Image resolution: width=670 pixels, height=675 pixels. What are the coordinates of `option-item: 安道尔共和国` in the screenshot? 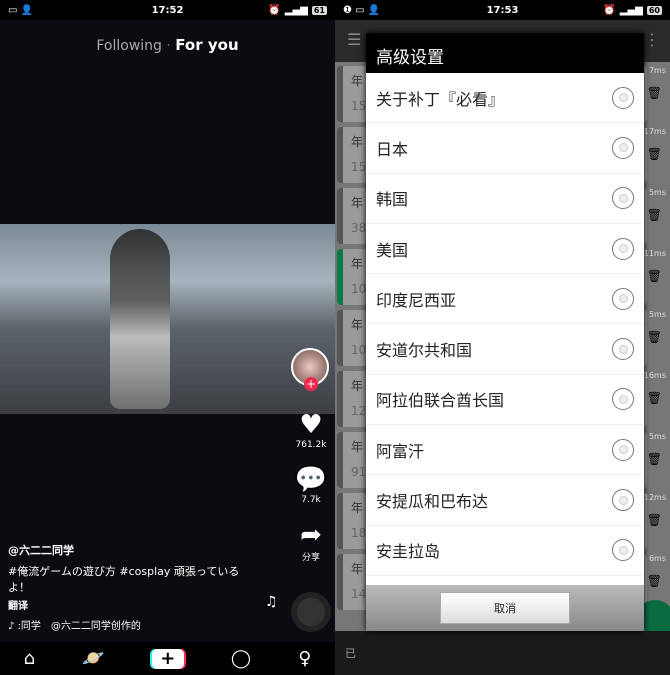 It's located at (505, 349).